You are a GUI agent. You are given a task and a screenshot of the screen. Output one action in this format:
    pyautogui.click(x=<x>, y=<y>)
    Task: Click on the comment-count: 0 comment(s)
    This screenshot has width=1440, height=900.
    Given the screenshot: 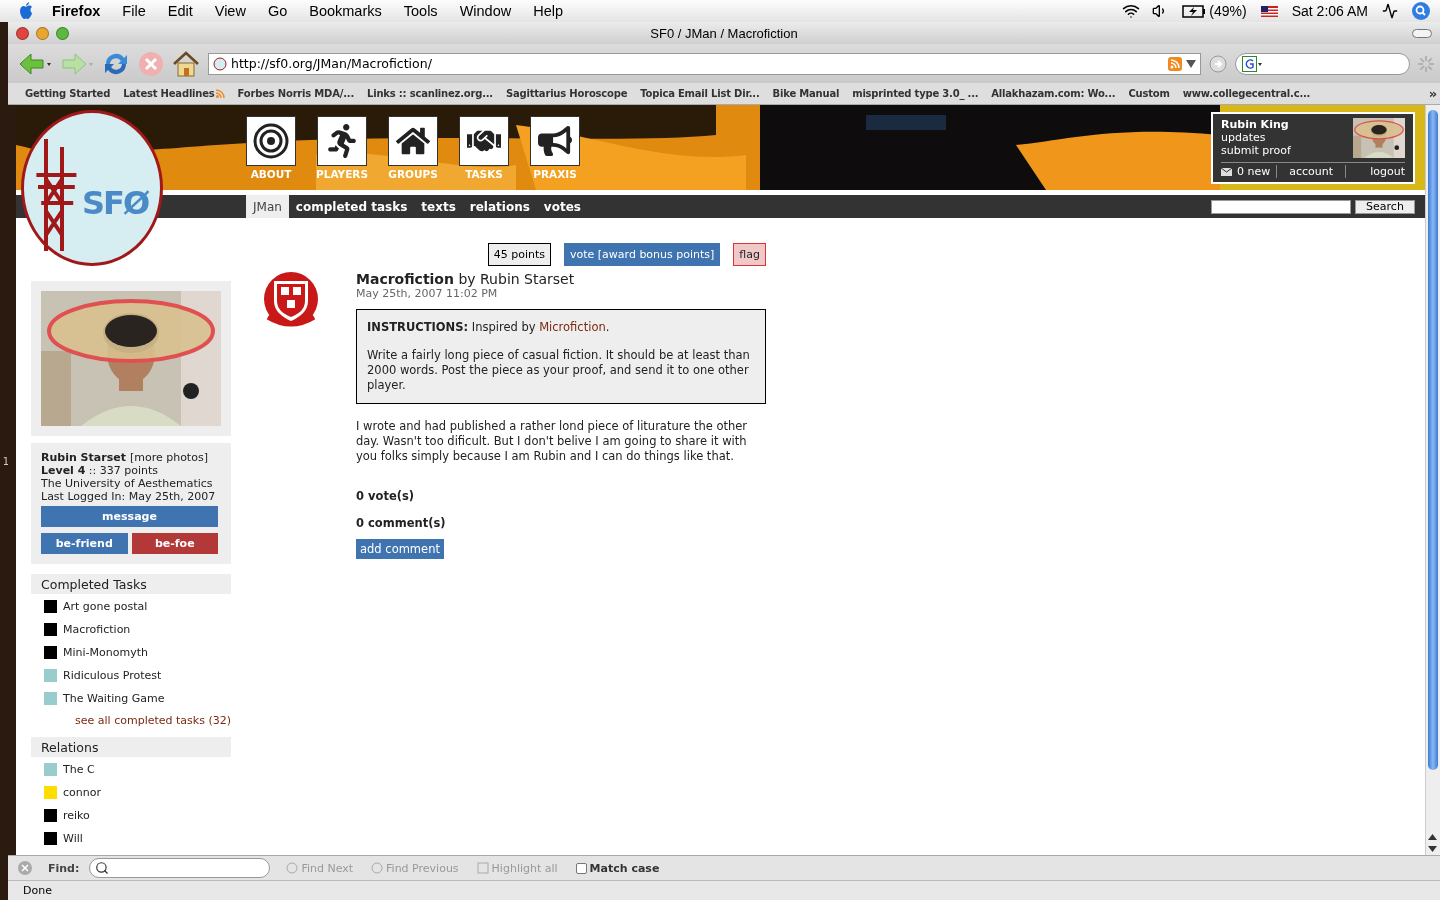 What is the action you would take?
    pyautogui.click(x=401, y=523)
    